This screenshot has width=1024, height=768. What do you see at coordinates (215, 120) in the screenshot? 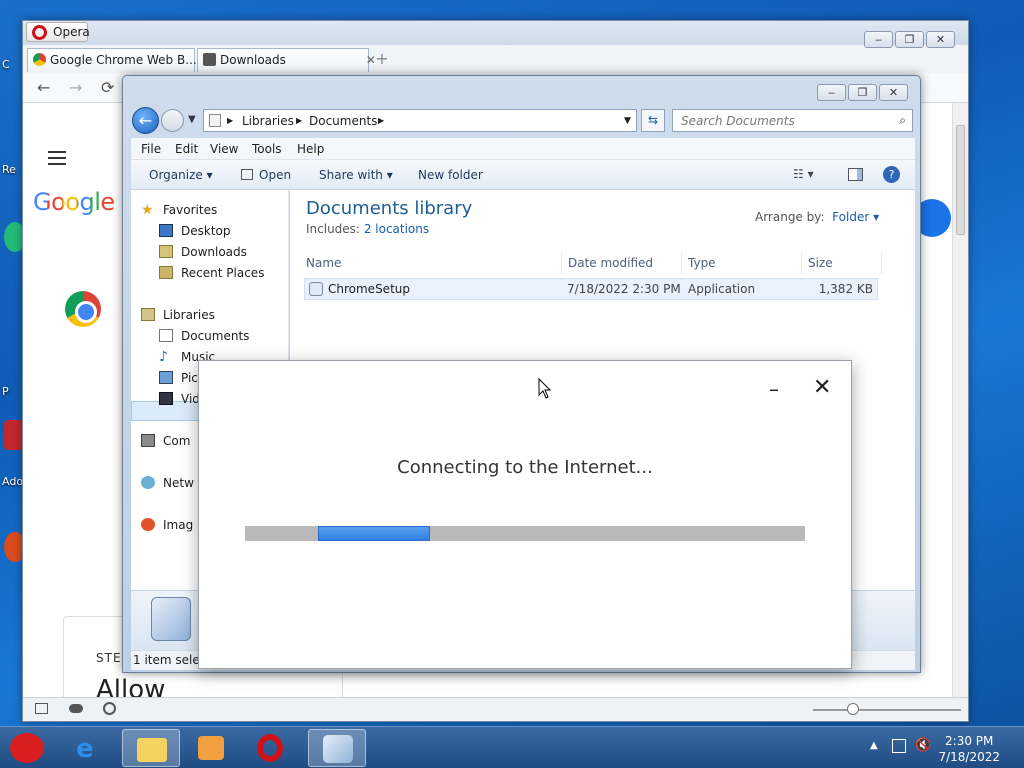
I see `folder-icon` at bounding box center [215, 120].